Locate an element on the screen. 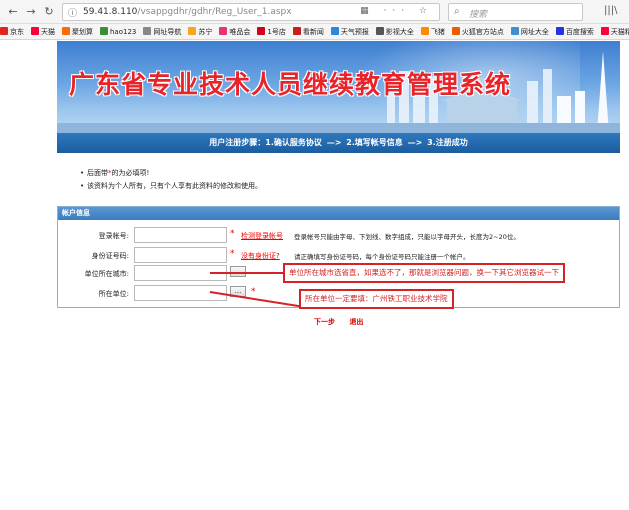 This screenshot has height=510, width=629. bookmark-item: 百度搜索 is located at coordinates (574, 31).